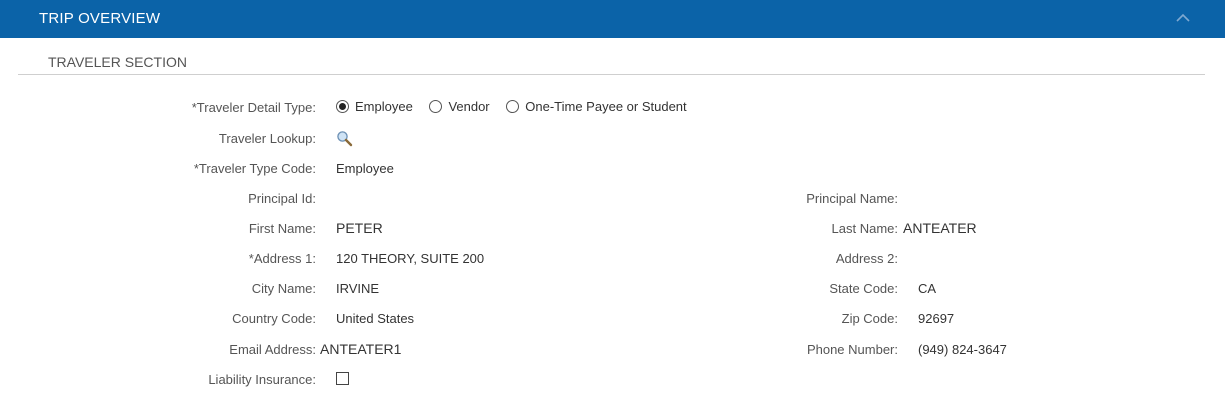 The width and height of the screenshot is (1225, 406). Describe the element at coordinates (469, 106) in the screenshot. I see `radio-label-vendor: Vendor` at that location.